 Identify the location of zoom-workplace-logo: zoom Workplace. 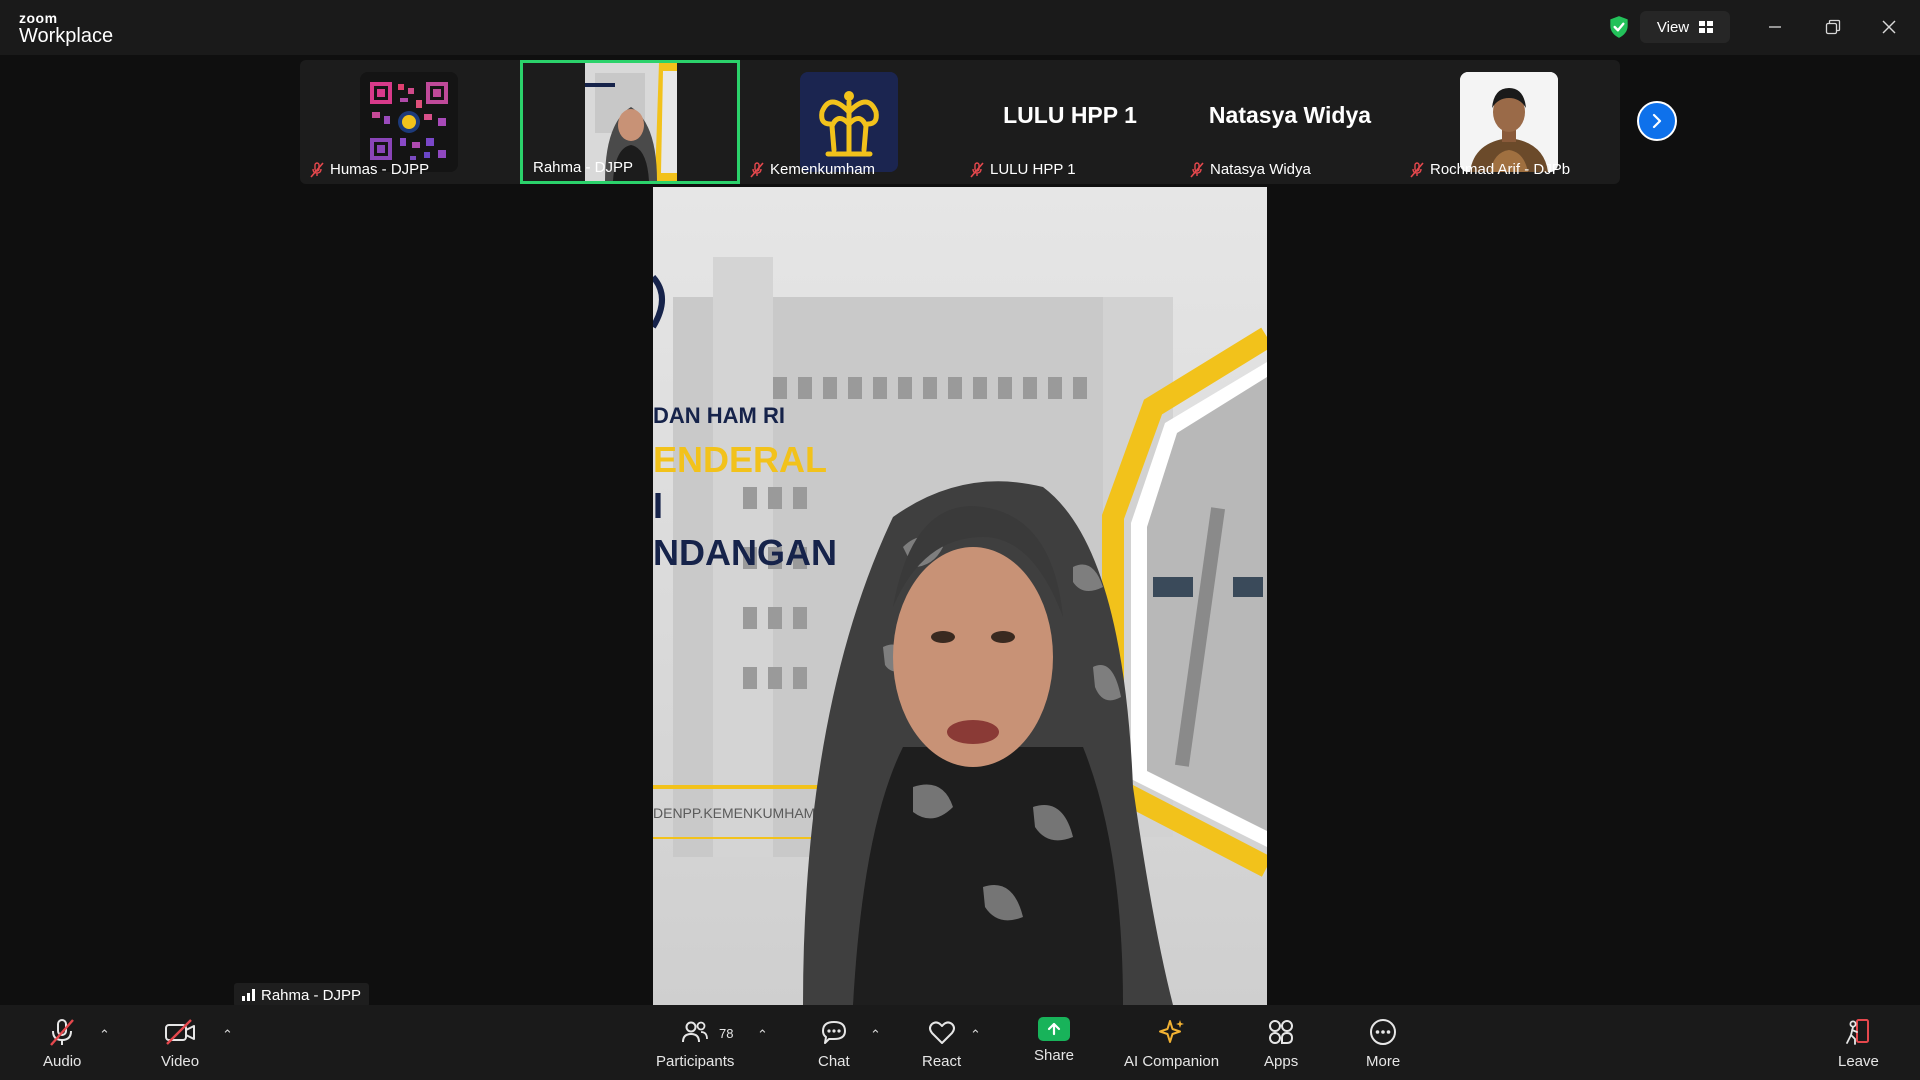
(66, 28).